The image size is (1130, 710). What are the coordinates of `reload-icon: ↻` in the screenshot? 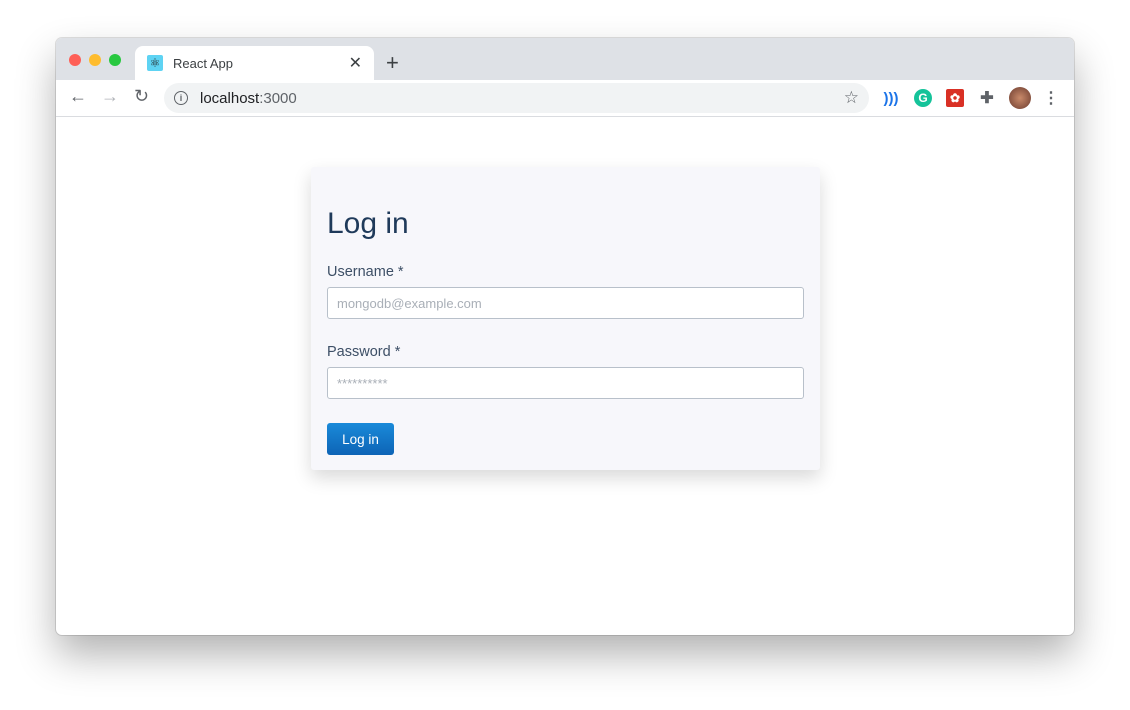 It's located at (141, 96).